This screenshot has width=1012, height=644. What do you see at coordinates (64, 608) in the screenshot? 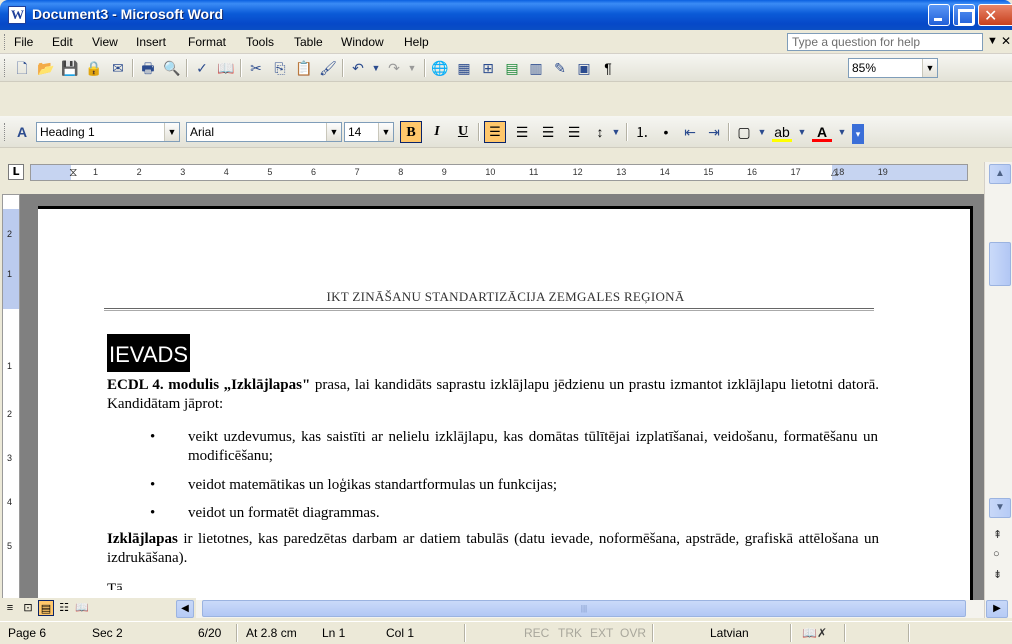
I see `outline-view-icon: ☷` at bounding box center [64, 608].